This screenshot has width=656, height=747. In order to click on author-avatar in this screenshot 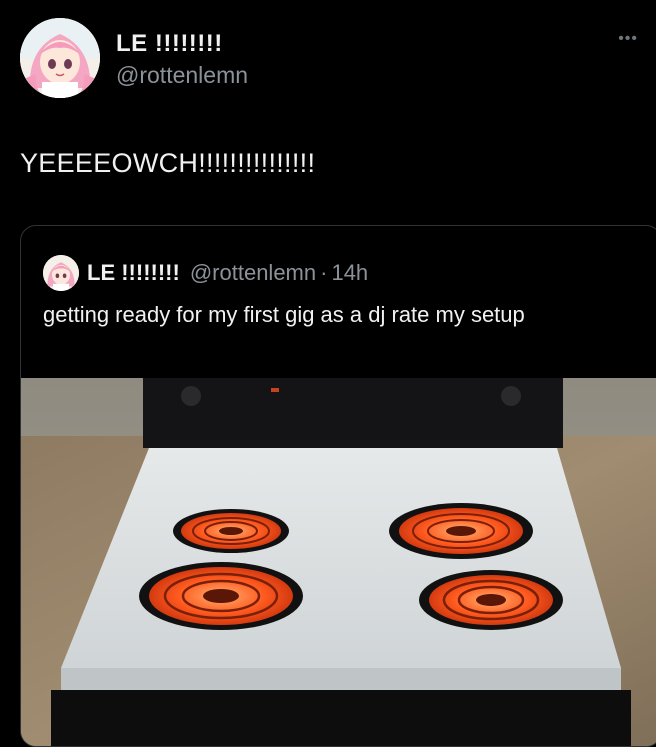, I will do `click(60, 58)`.